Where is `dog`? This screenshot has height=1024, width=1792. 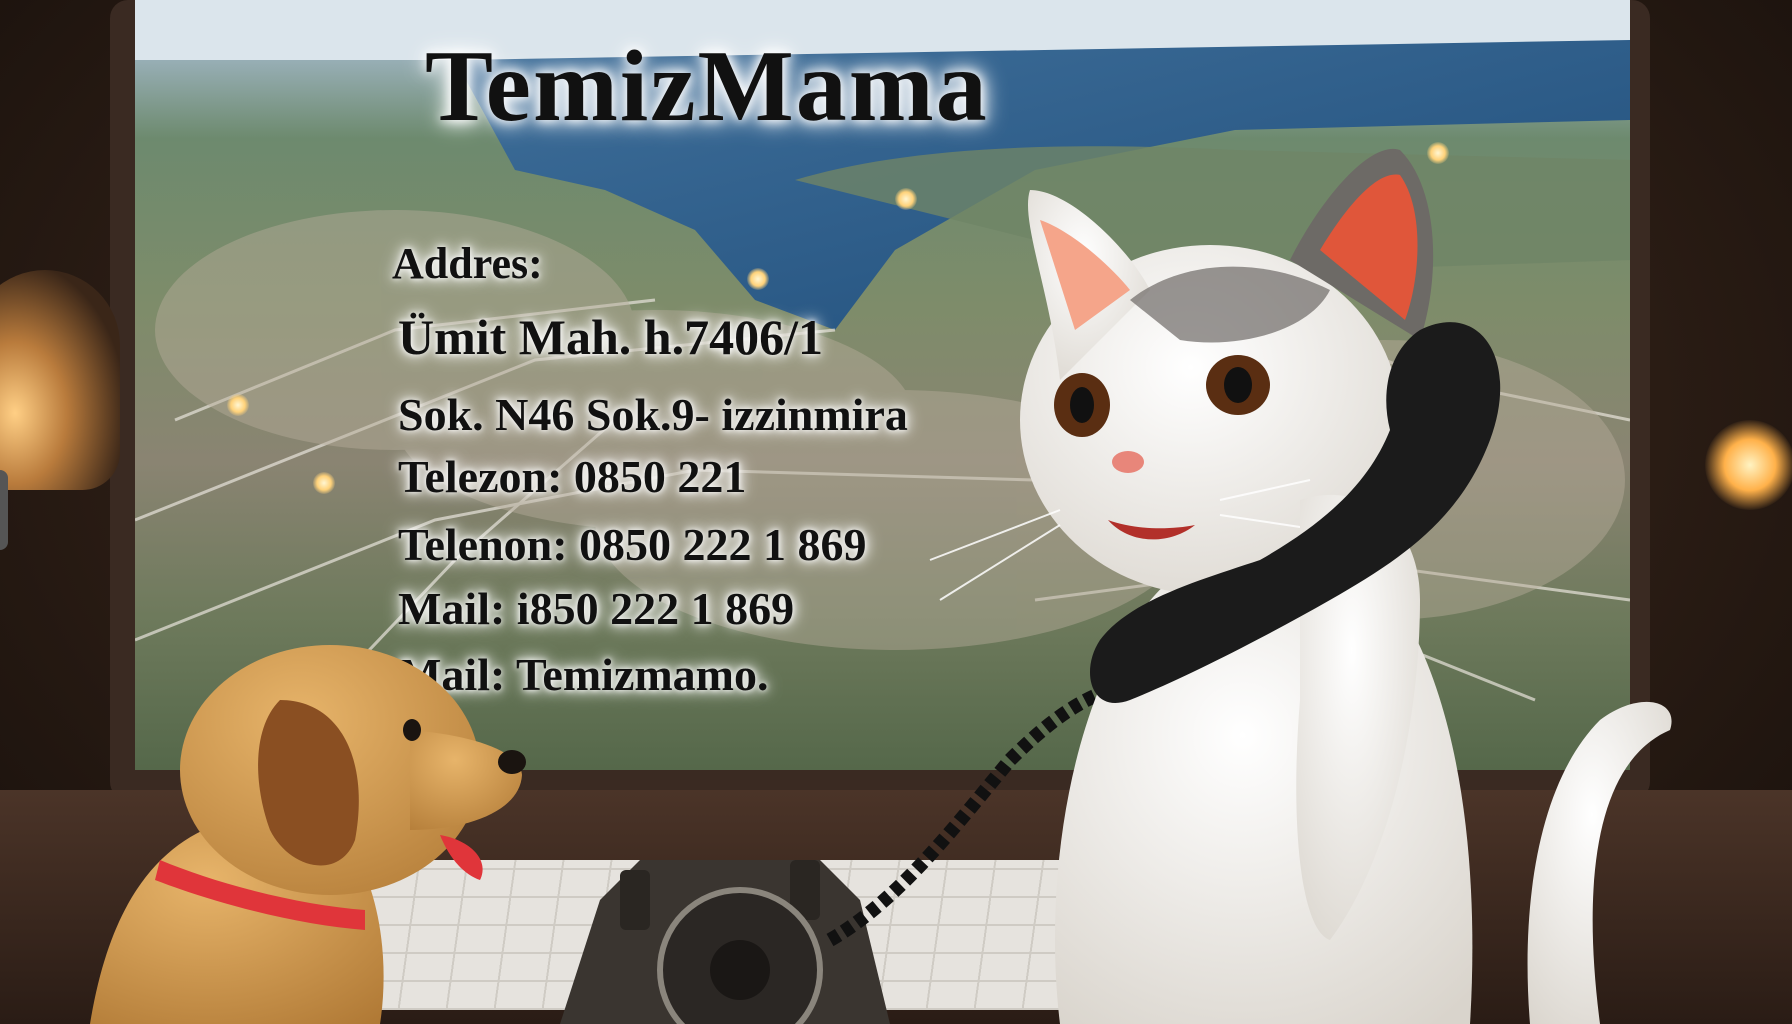 dog is located at coordinates (308, 834).